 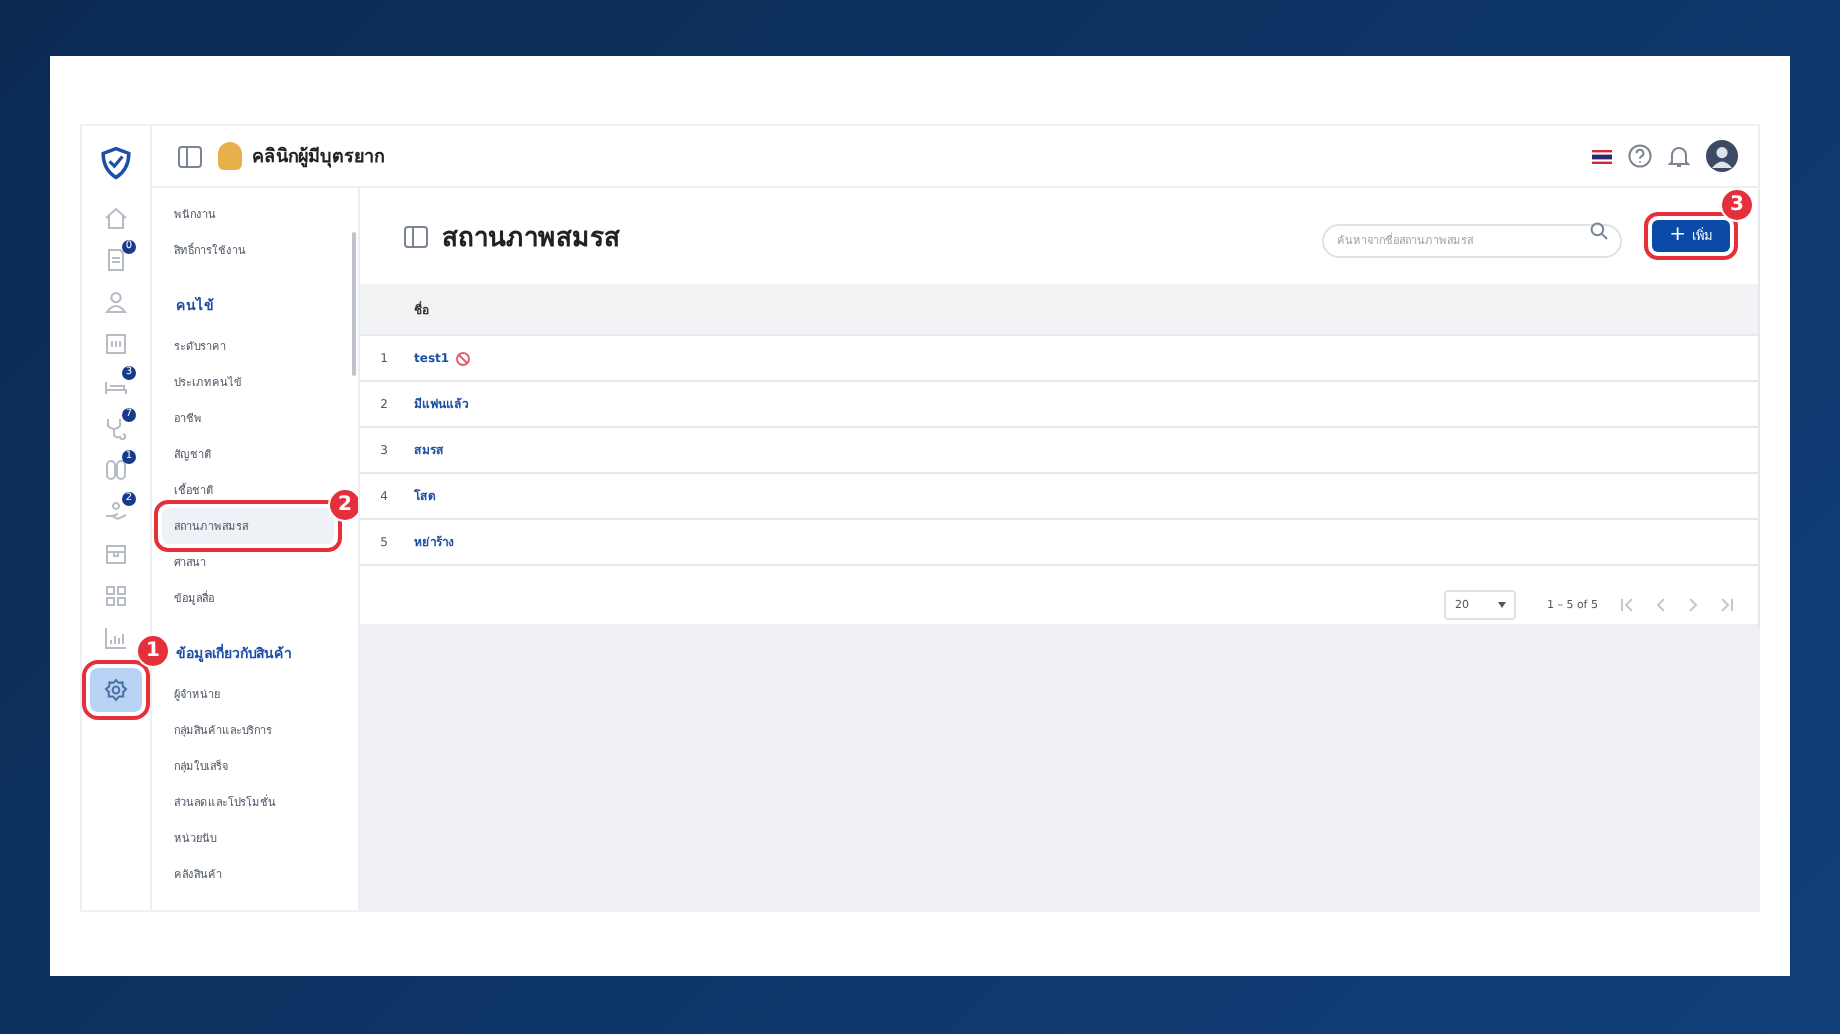 I want to click on clinic-name: คลินิกผู้มีบุตรยาก, so click(x=318, y=157).